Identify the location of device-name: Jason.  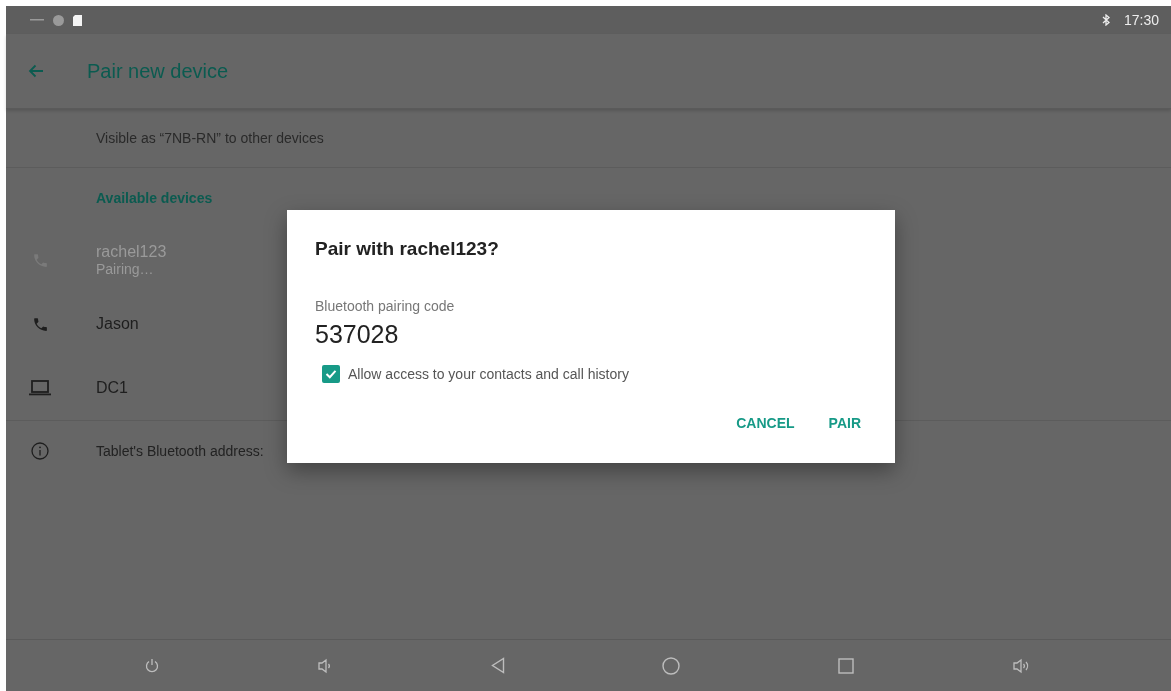
(117, 324).